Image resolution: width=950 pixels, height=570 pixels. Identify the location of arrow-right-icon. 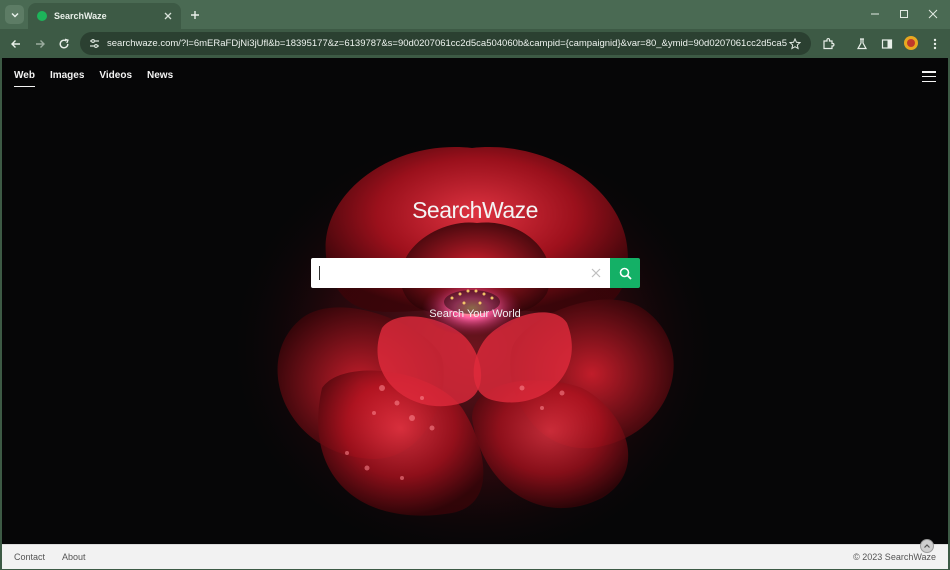
(40, 43).